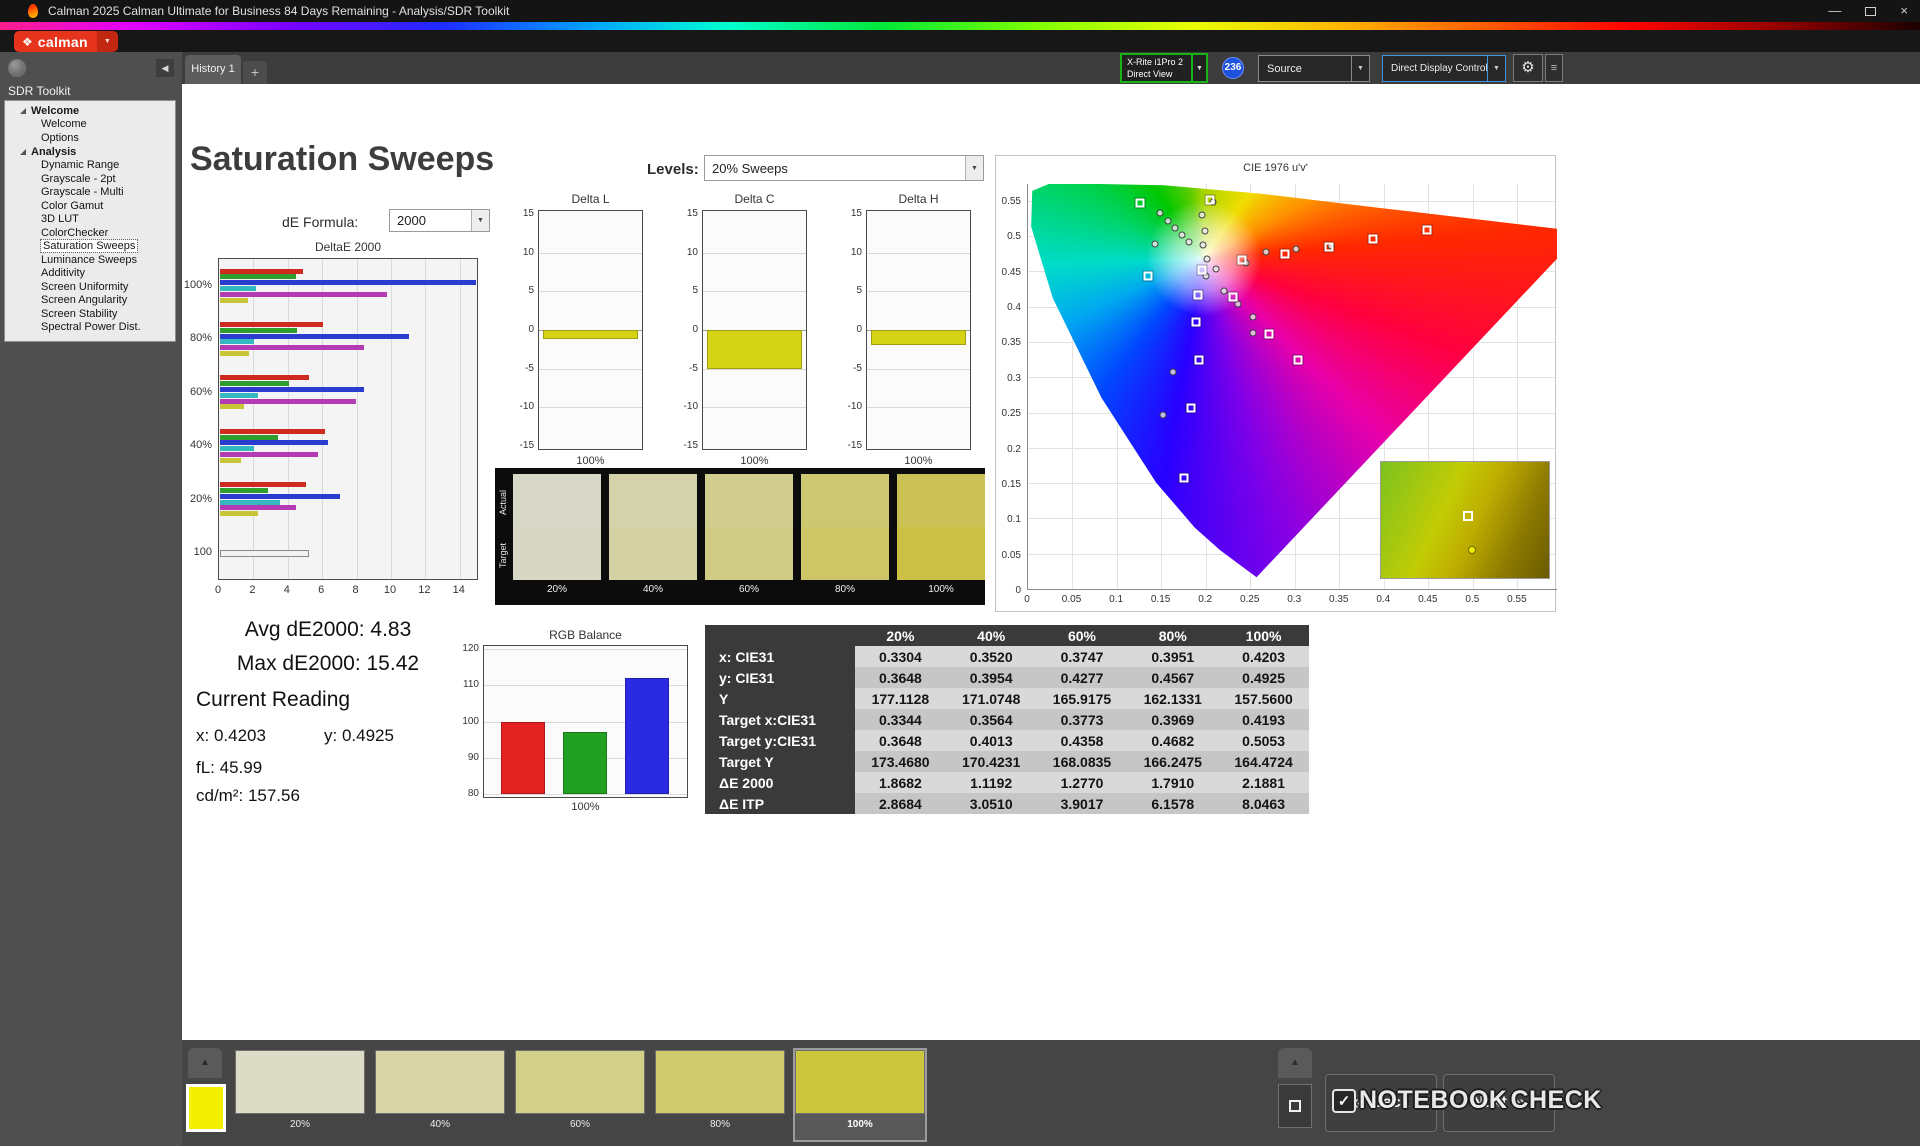 The width and height of the screenshot is (1920, 1146). What do you see at coordinates (856, 213) in the screenshot?
I see `y-tick-label: 15` at bounding box center [856, 213].